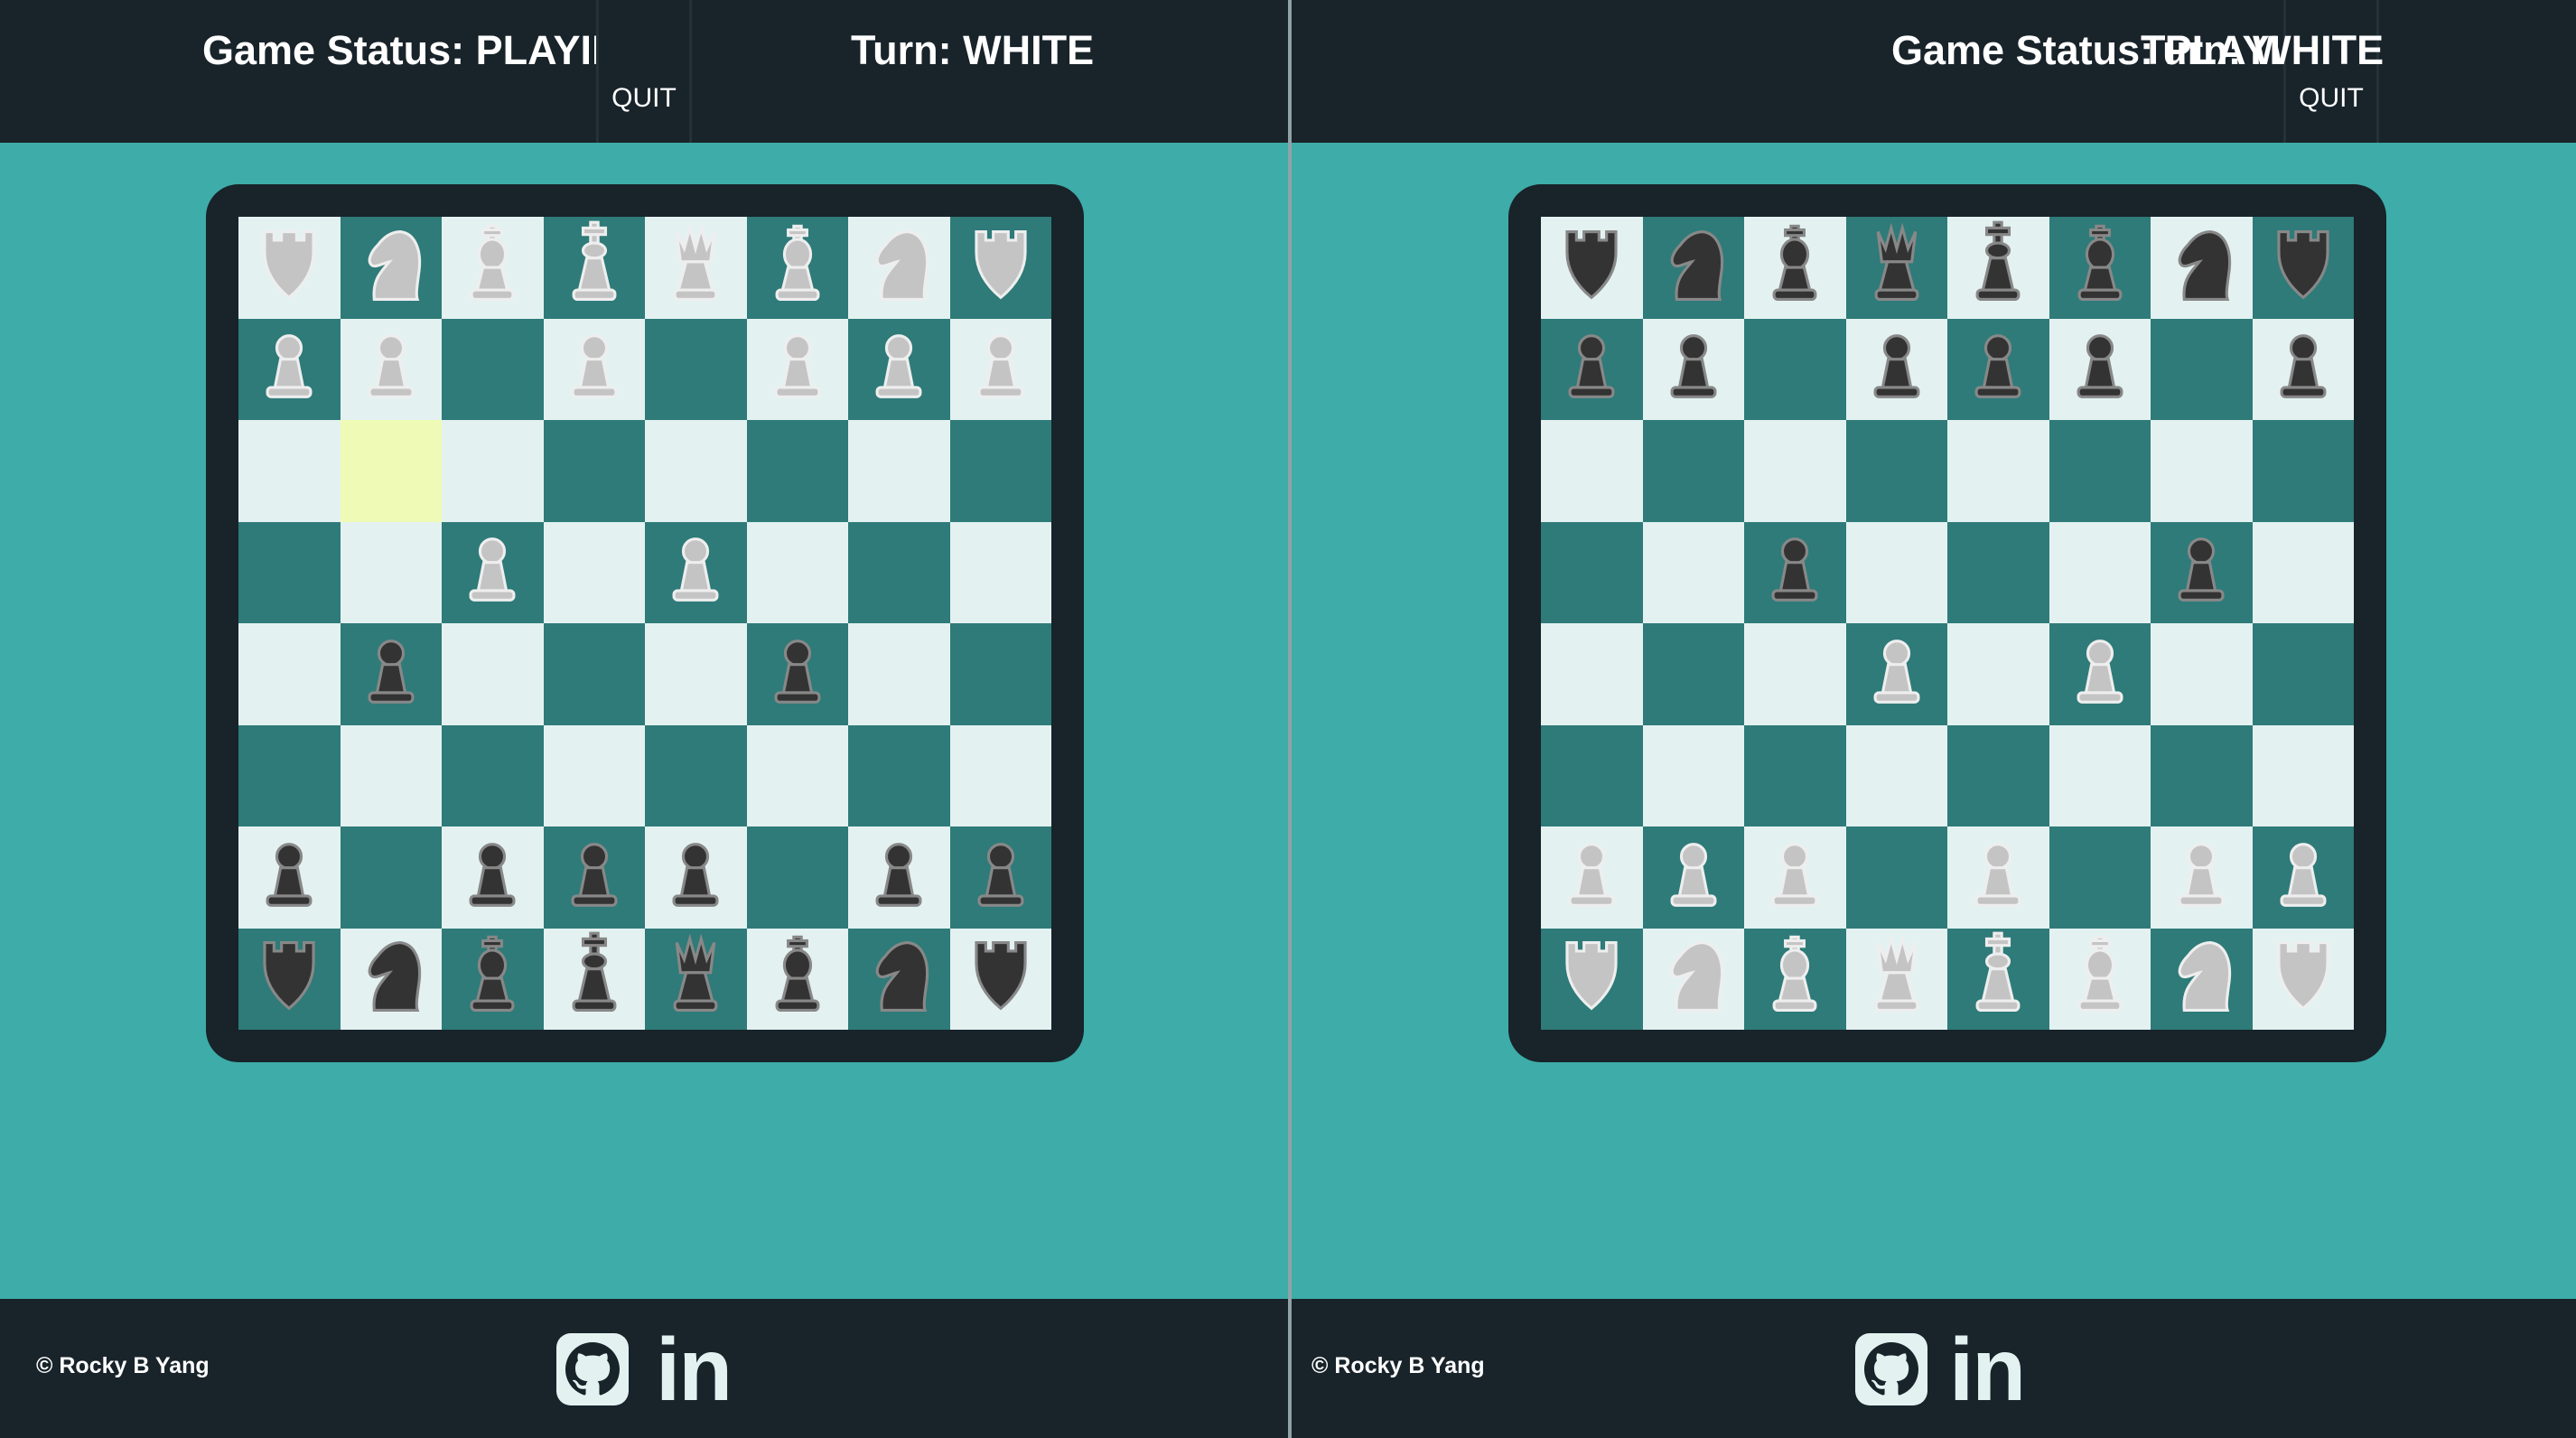 The image size is (2576, 1438). What do you see at coordinates (1998, 268) in the screenshot?
I see `black-king-icon` at bounding box center [1998, 268].